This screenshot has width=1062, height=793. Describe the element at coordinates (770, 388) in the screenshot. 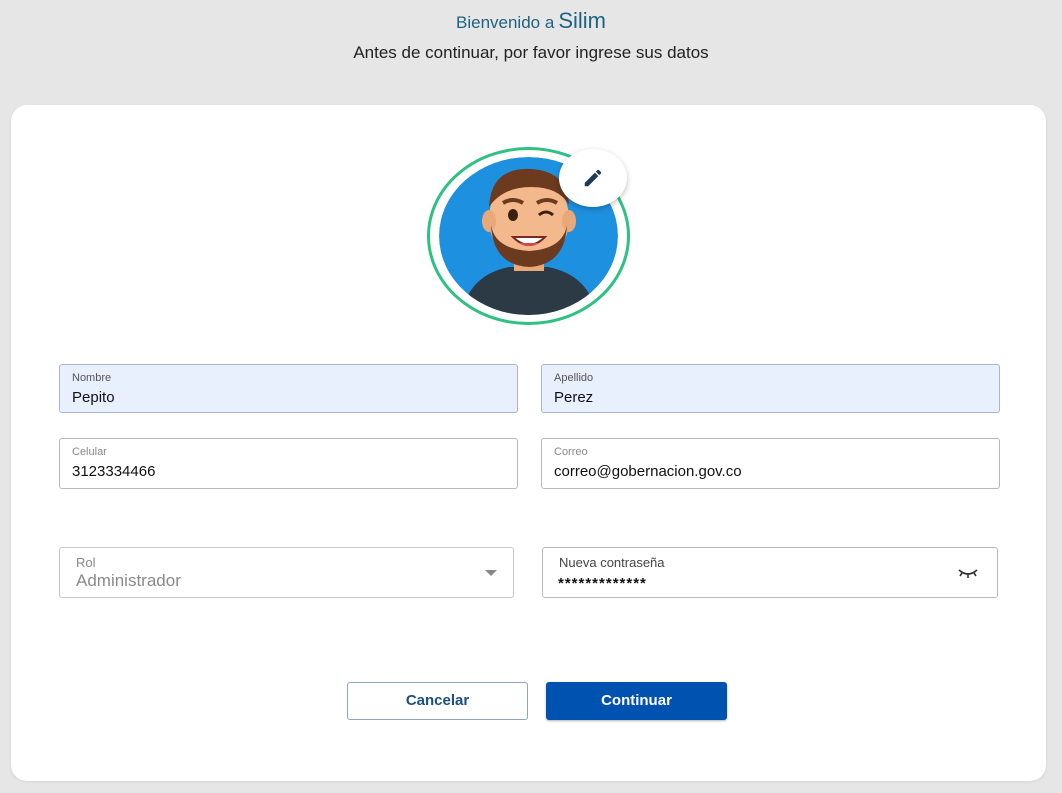

I see `apellido-field: Apellido Perez` at that location.